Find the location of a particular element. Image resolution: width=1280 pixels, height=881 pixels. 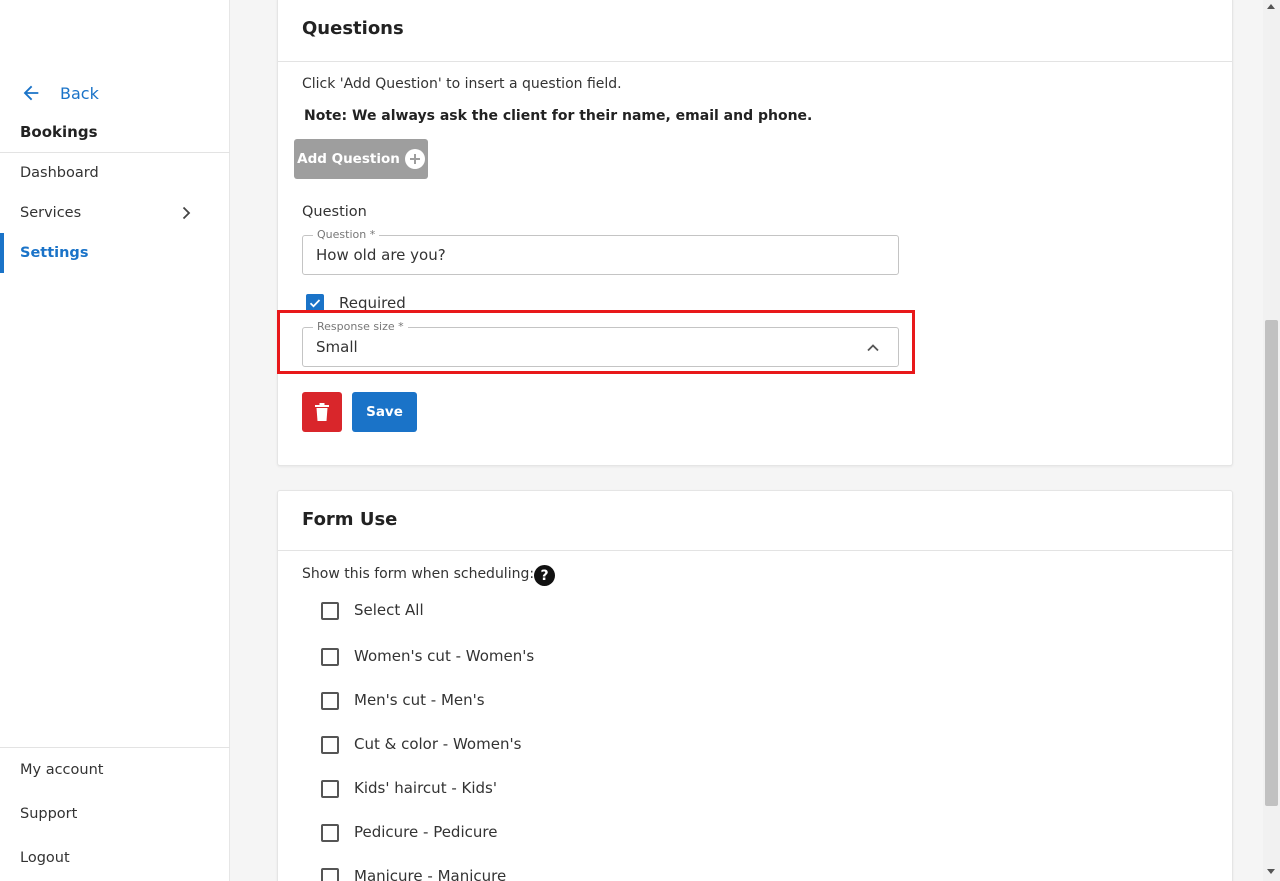

option-label: Men's cut - Men's is located at coordinates (419, 700).